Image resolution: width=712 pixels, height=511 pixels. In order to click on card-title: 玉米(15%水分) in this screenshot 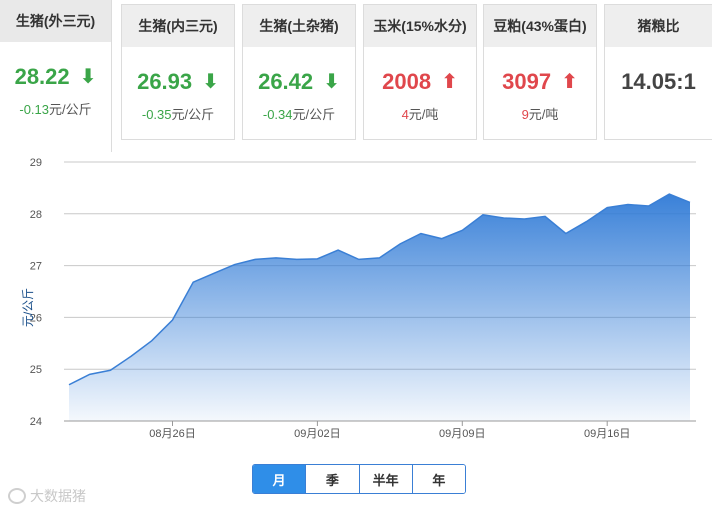, I will do `click(420, 26)`.